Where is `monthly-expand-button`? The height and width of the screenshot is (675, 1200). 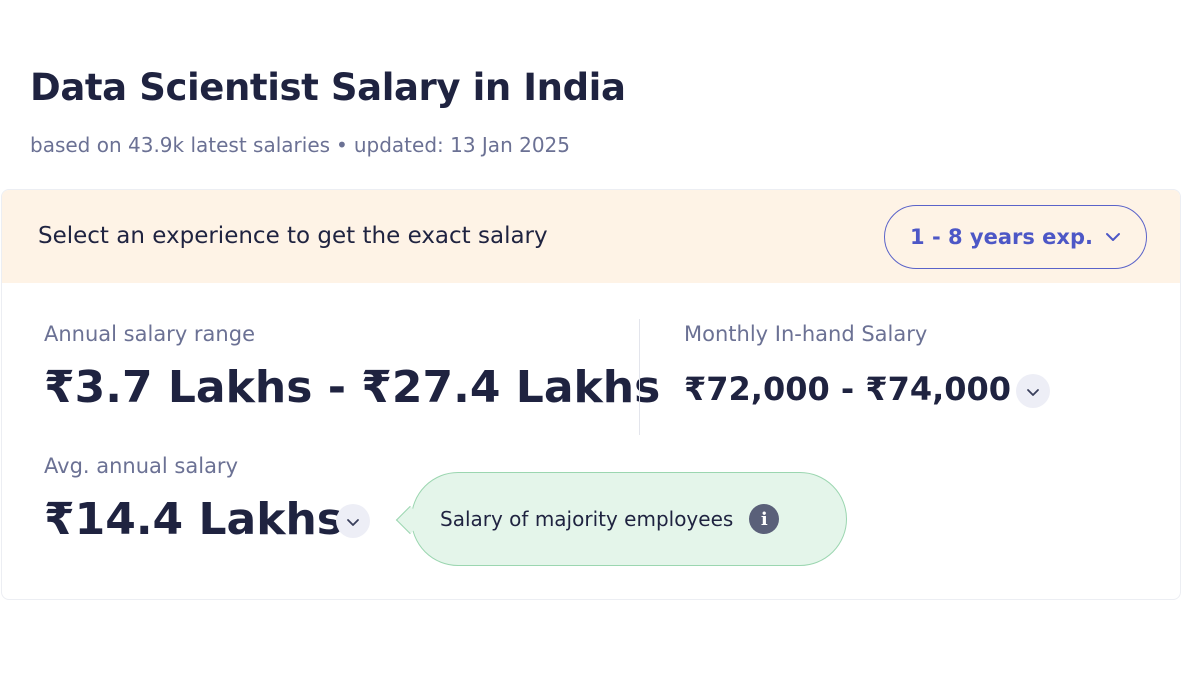
monthly-expand-button is located at coordinates (1033, 391).